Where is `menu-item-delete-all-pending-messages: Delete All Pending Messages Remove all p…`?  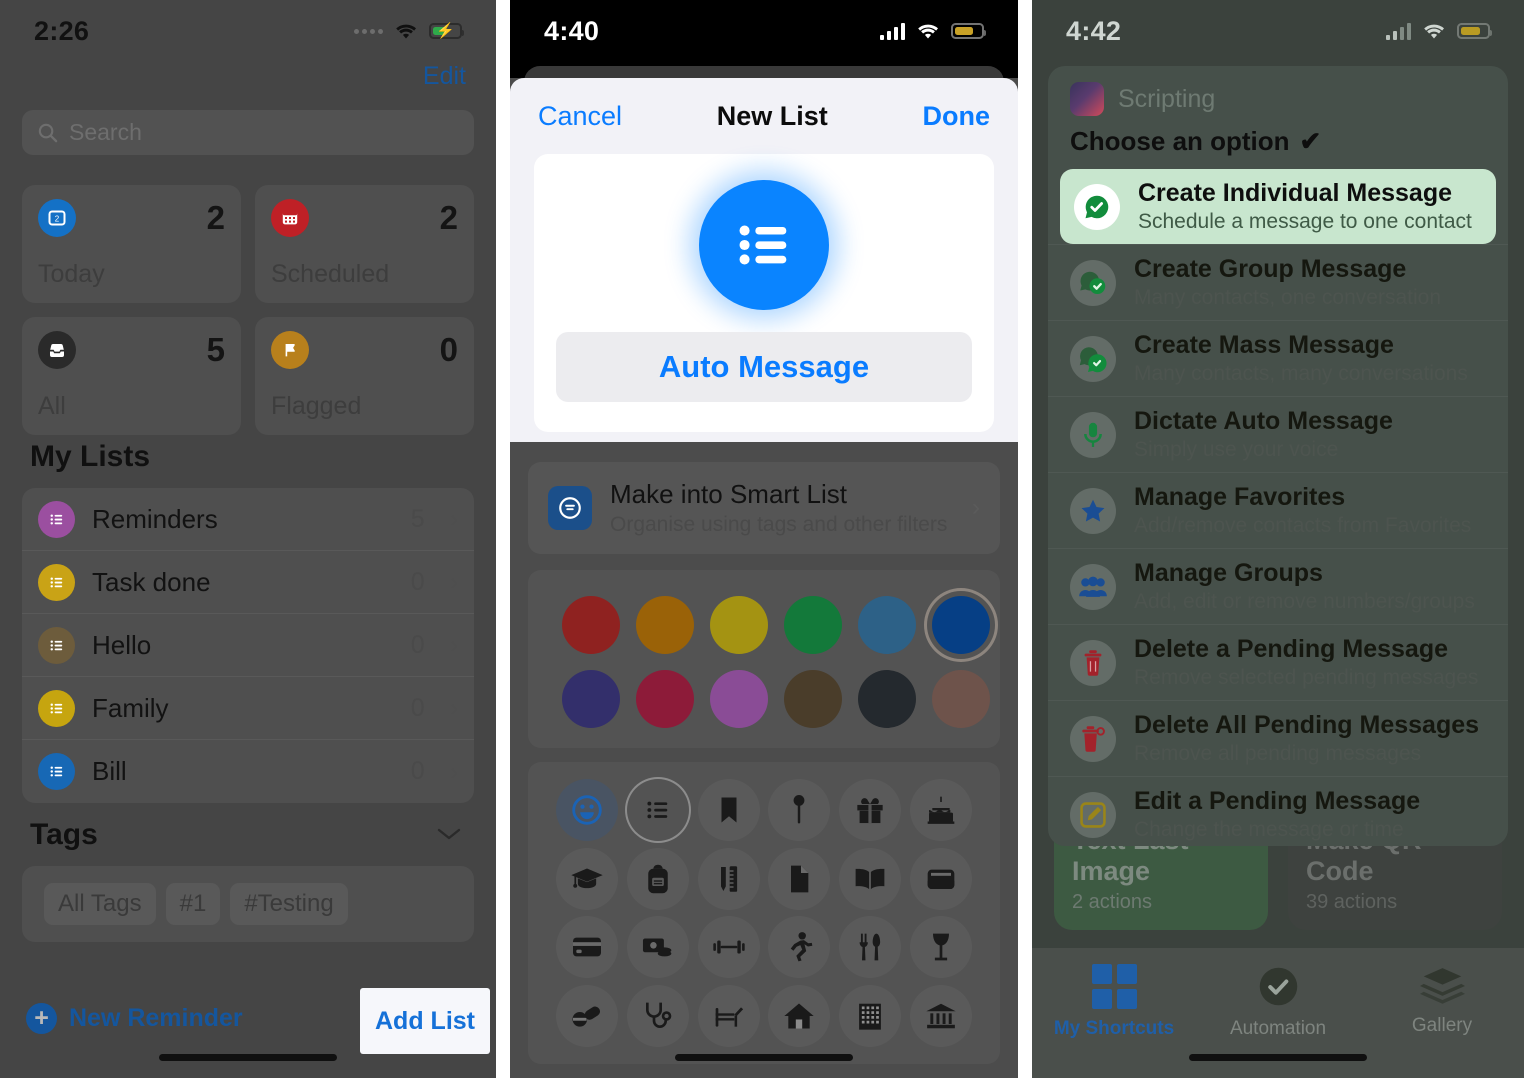 menu-item-delete-all-pending-messages: Delete All Pending Messages Remove all p… is located at coordinates (1278, 738).